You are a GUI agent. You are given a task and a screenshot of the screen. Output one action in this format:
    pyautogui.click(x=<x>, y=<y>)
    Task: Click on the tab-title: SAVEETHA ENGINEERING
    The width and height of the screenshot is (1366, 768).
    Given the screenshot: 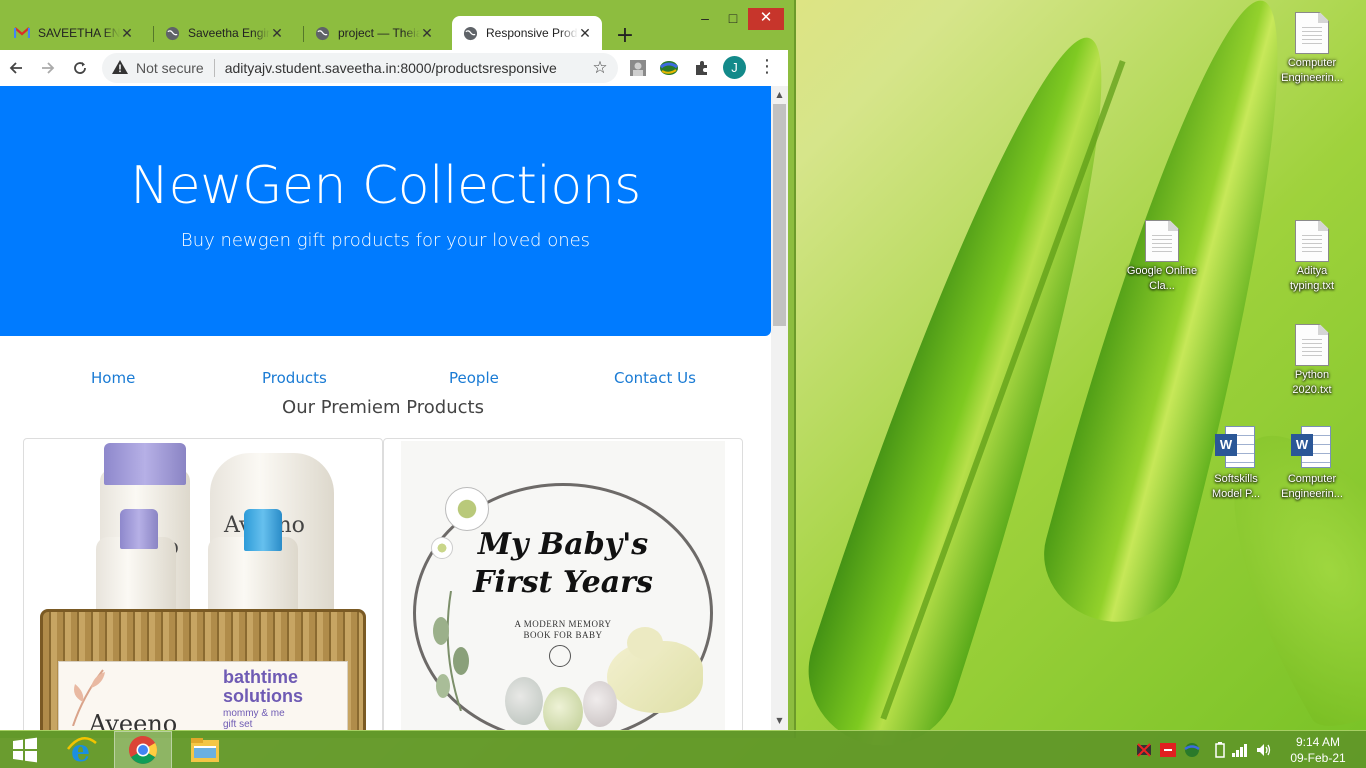 What is the action you would take?
    pyautogui.click(x=79, y=33)
    